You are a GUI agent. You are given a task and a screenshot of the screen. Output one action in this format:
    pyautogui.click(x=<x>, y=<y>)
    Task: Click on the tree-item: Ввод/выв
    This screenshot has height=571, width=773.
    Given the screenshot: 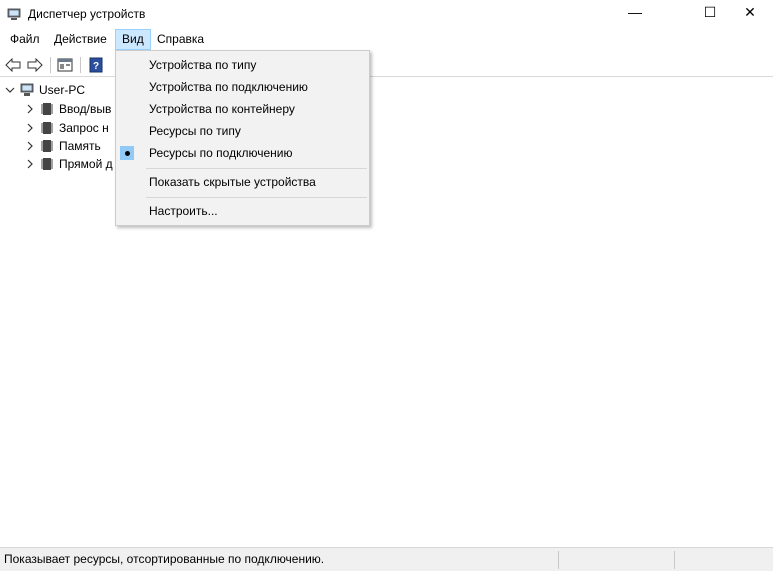 What is the action you would take?
    pyautogui.click(x=67, y=109)
    